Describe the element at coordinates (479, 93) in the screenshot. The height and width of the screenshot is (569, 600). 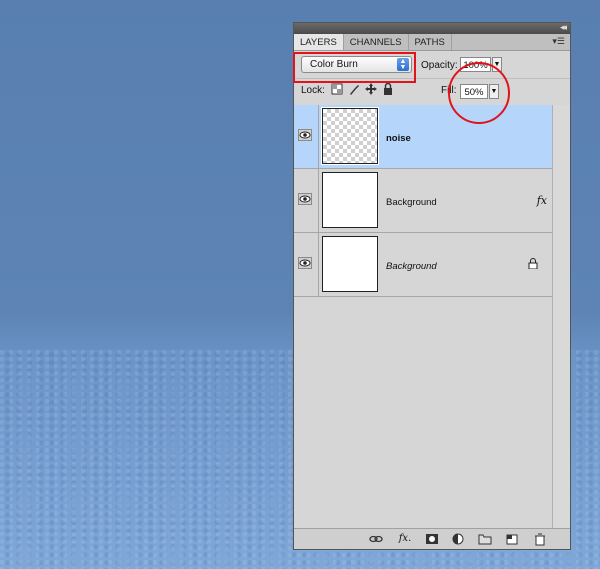
I see `fill-highlight-circle` at that location.